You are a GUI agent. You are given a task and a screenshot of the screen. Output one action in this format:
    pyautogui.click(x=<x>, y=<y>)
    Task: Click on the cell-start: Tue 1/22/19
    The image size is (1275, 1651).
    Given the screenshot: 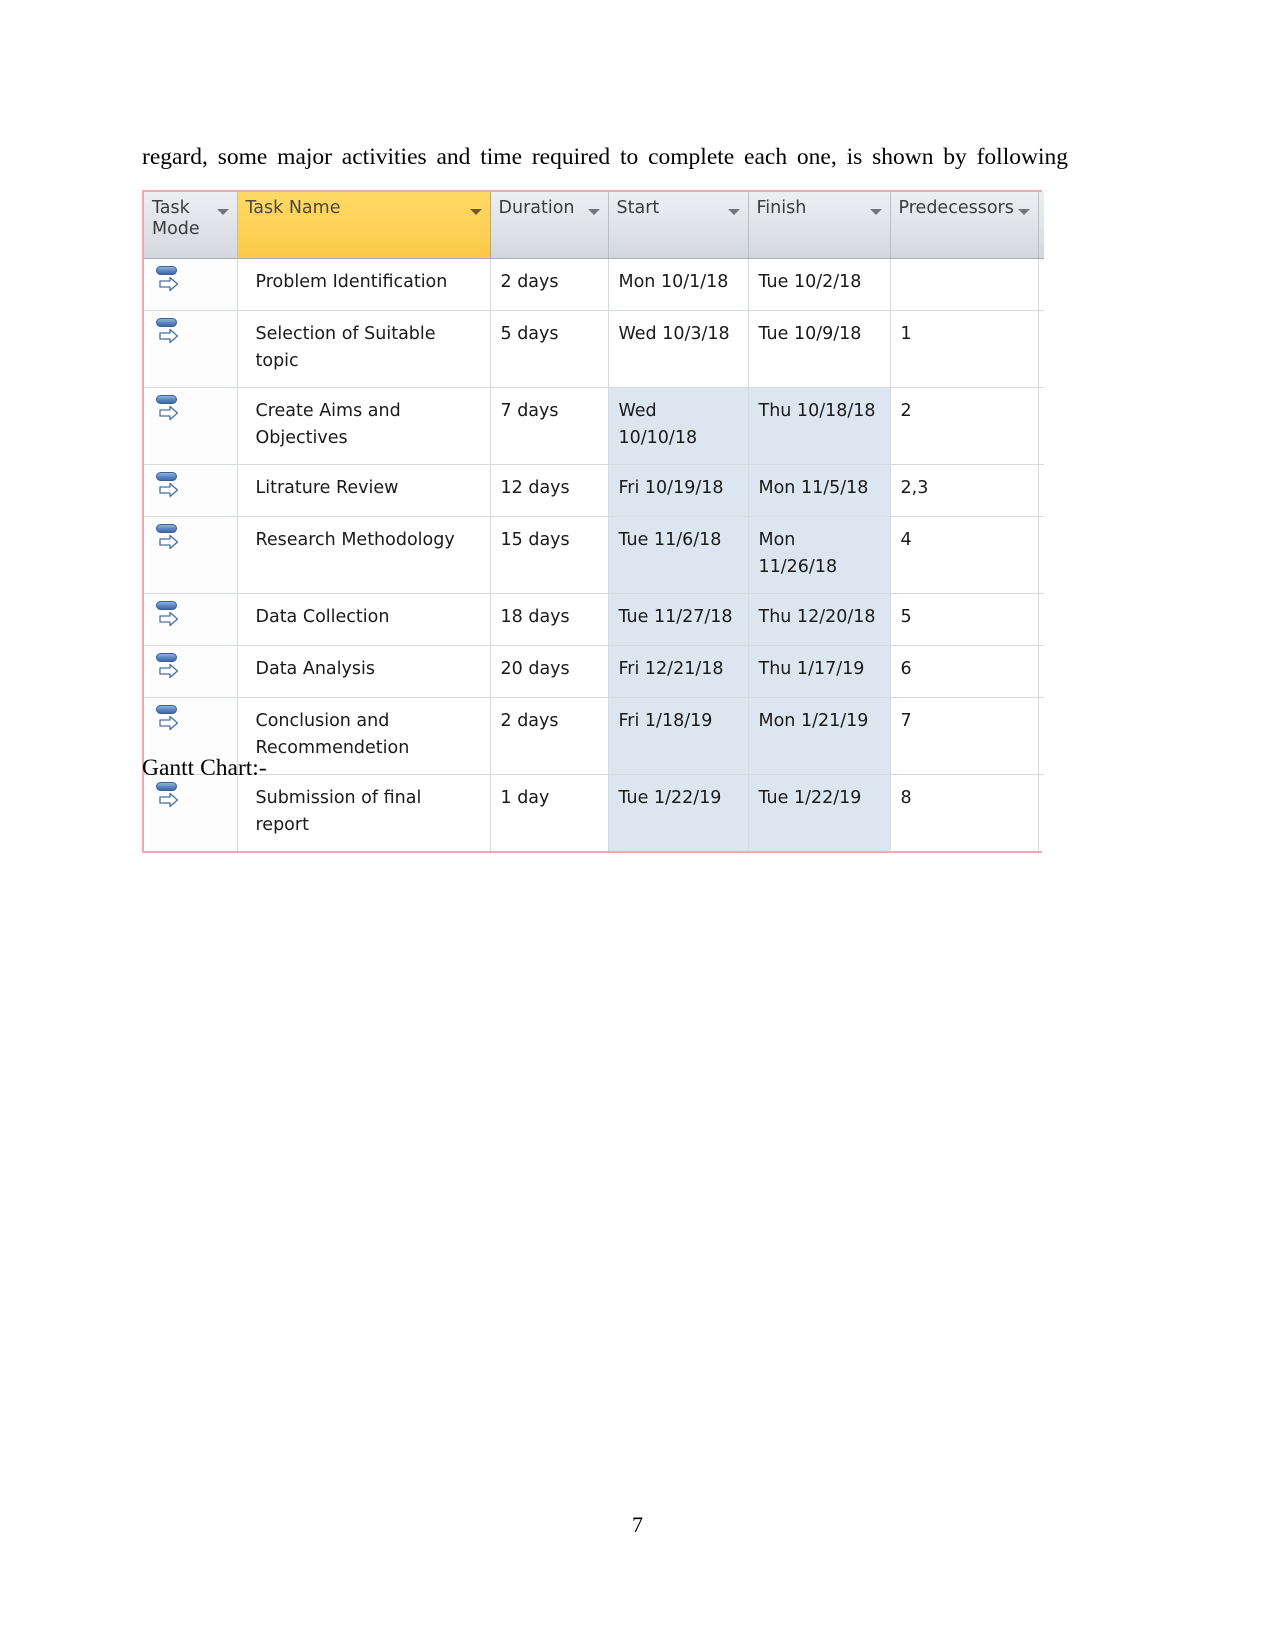 What is the action you would take?
    pyautogui.click(x=678, y=812)
    